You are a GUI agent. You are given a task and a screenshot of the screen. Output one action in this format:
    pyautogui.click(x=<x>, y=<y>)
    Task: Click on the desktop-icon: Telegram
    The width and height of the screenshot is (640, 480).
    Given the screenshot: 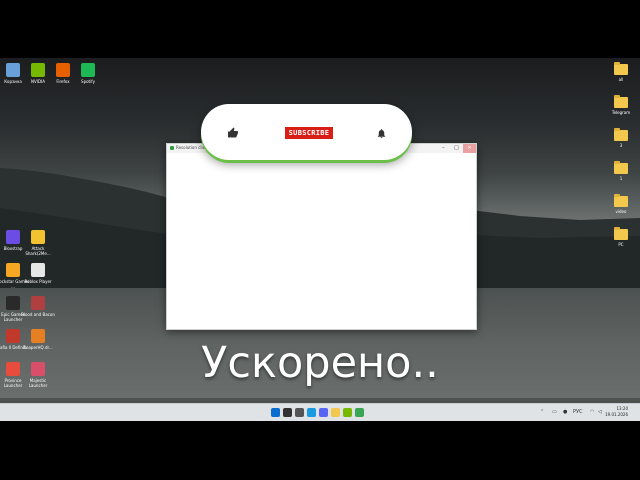 What is the action you would take?
    pyautogui.click(x=621, y=105)
    